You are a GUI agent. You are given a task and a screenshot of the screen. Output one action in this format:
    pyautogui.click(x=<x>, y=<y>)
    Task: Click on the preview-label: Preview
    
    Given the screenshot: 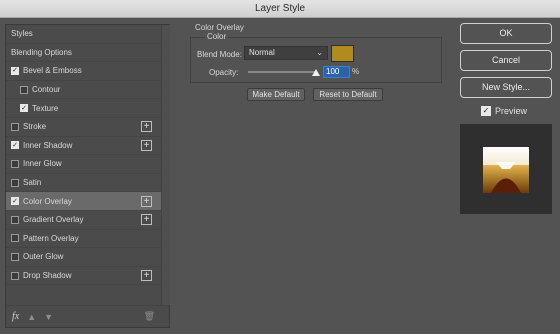 What is the action you would take?
    pyautogui.click(x=511, y=111)
    